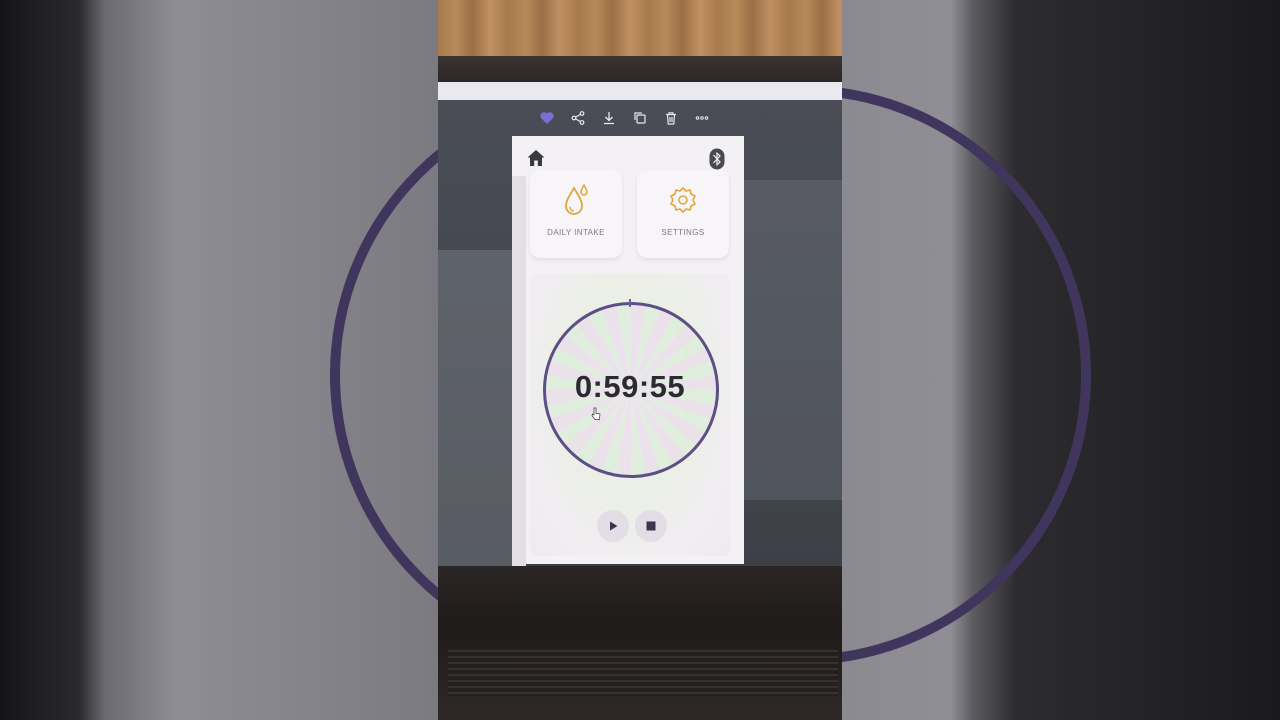 The image size is (1280, 720). What do you see at coordinates (683, 200) in the screenshot?
I see `gear-icon` at bounding box center [683, 200].